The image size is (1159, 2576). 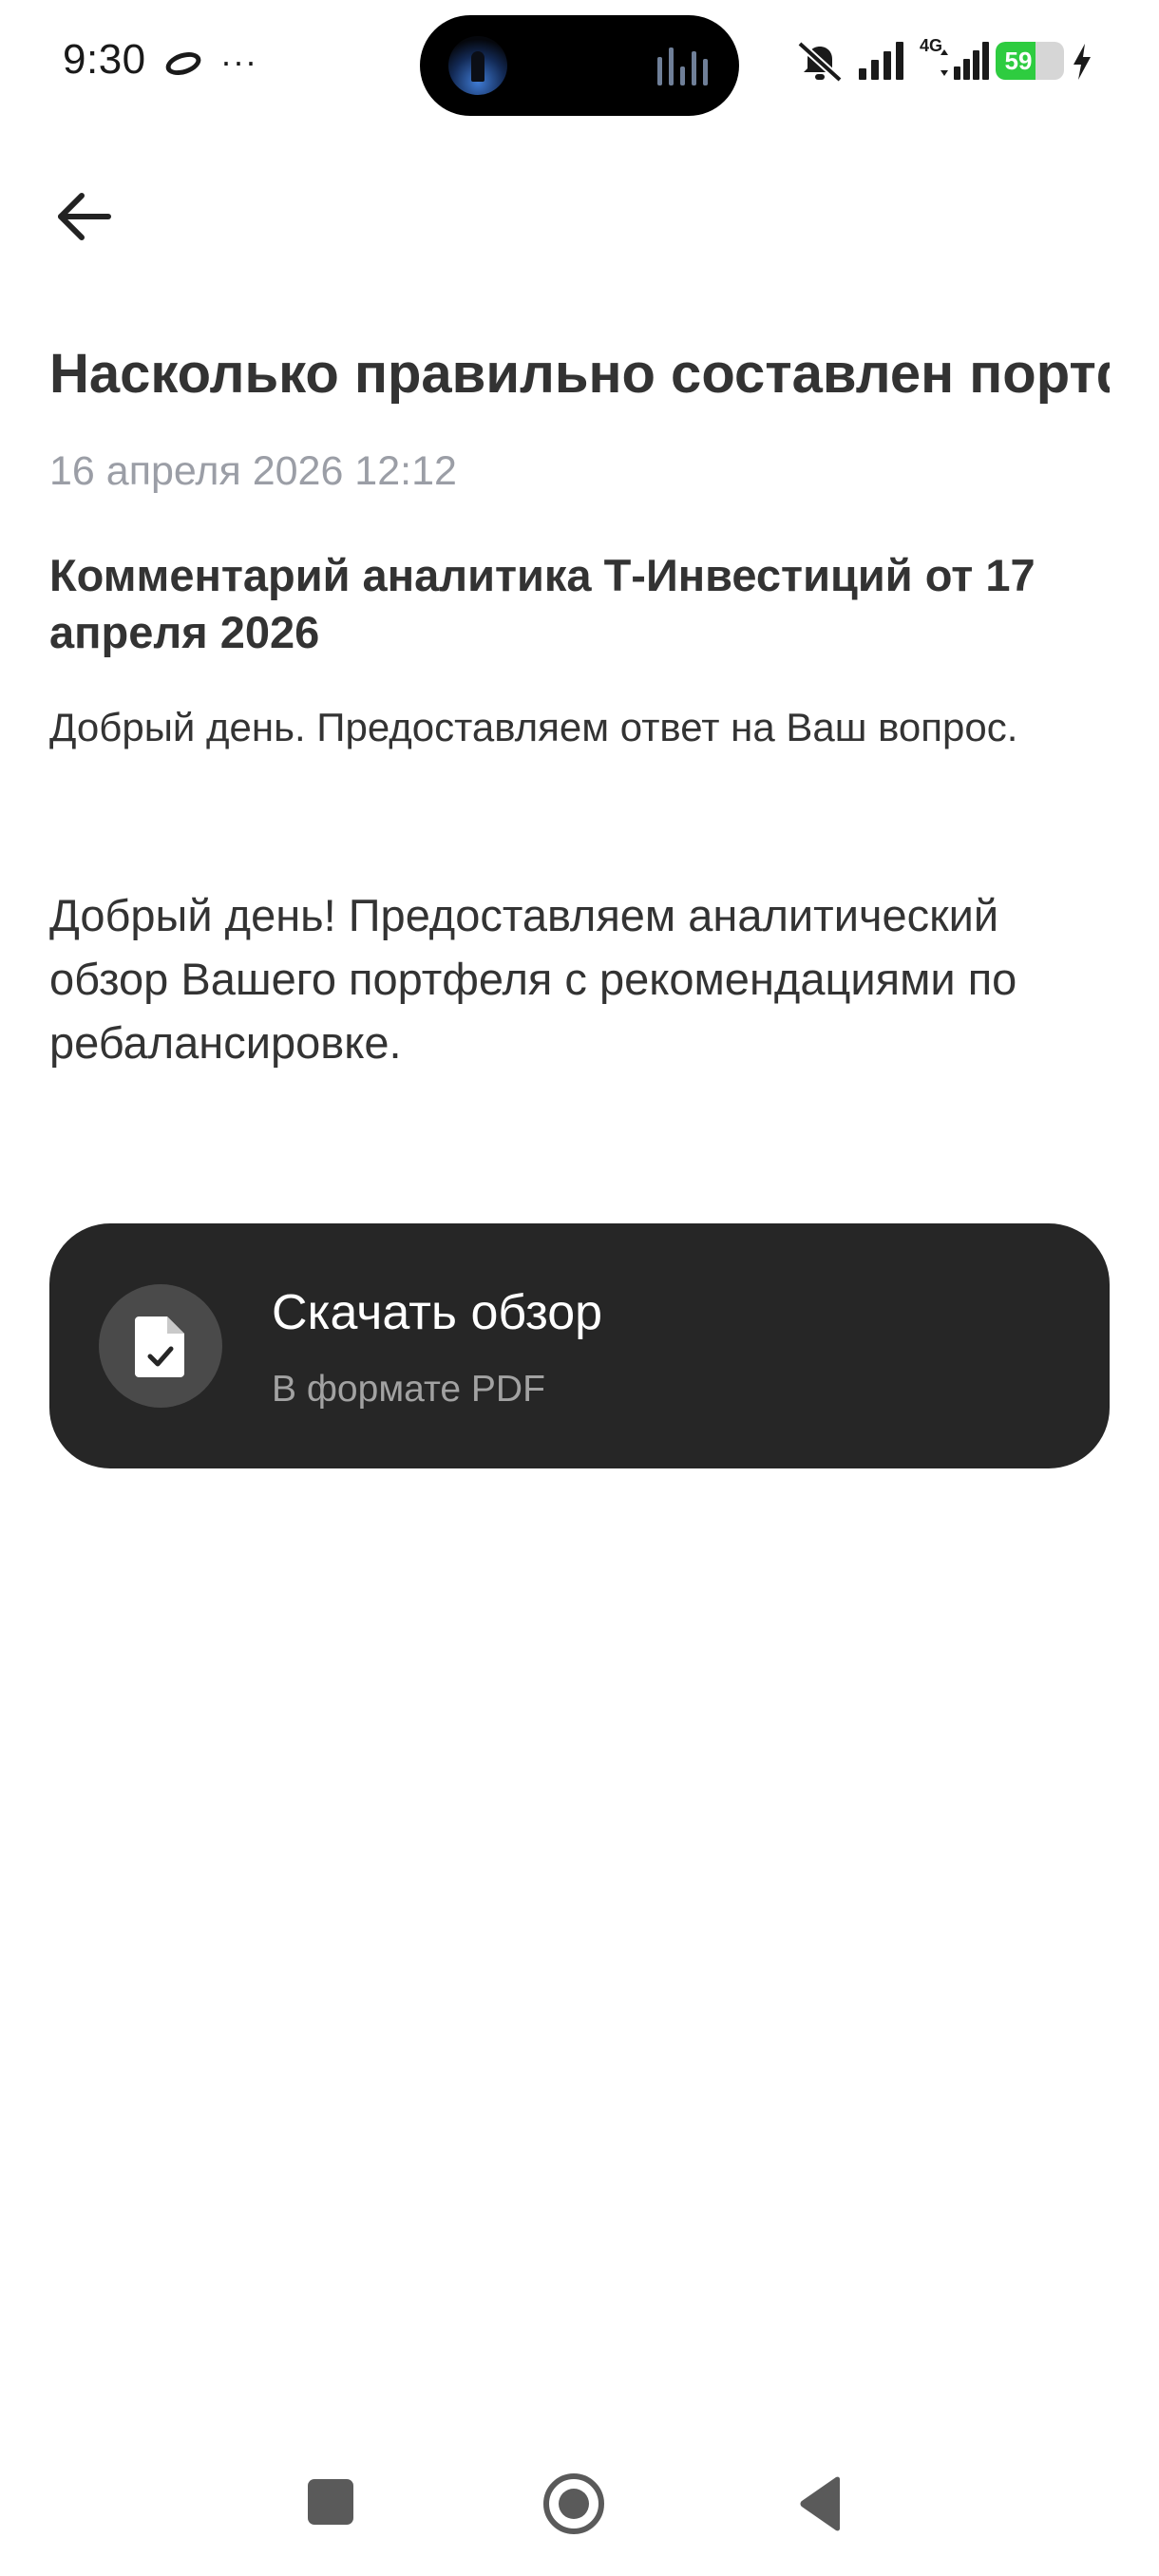 What do you see at coordinates (881, 61) in the screenshot?
I see `signal-strength-icon` at bounding box center [881, 61].